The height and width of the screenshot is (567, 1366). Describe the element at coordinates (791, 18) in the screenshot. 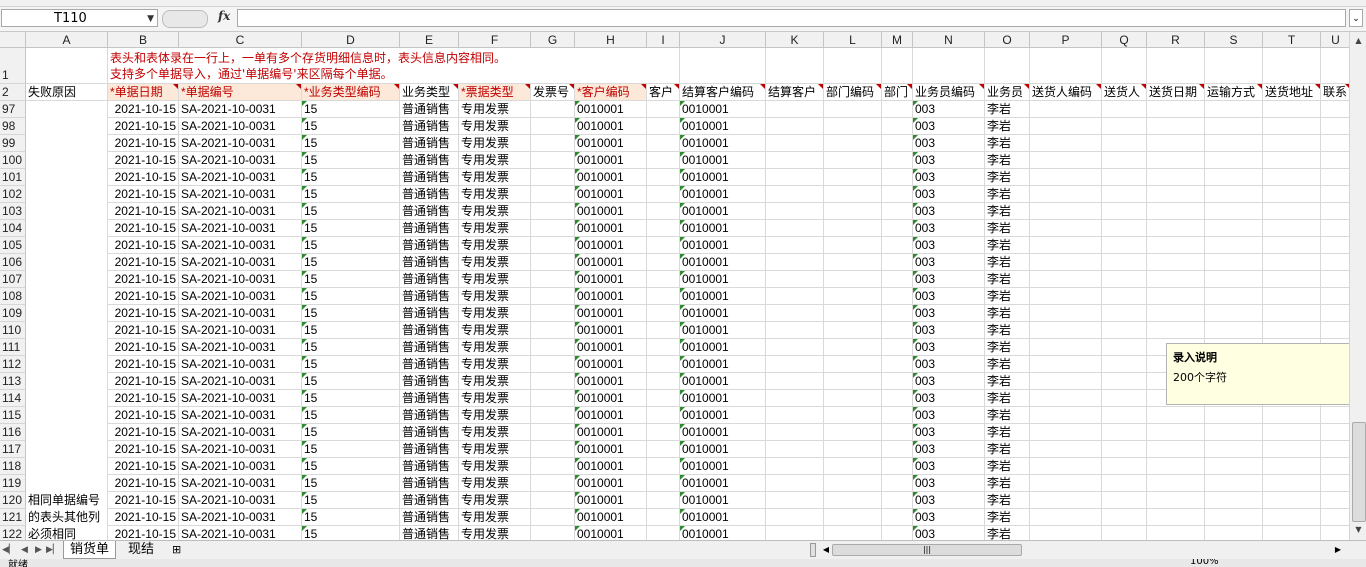

I see `formula-input` at that location.